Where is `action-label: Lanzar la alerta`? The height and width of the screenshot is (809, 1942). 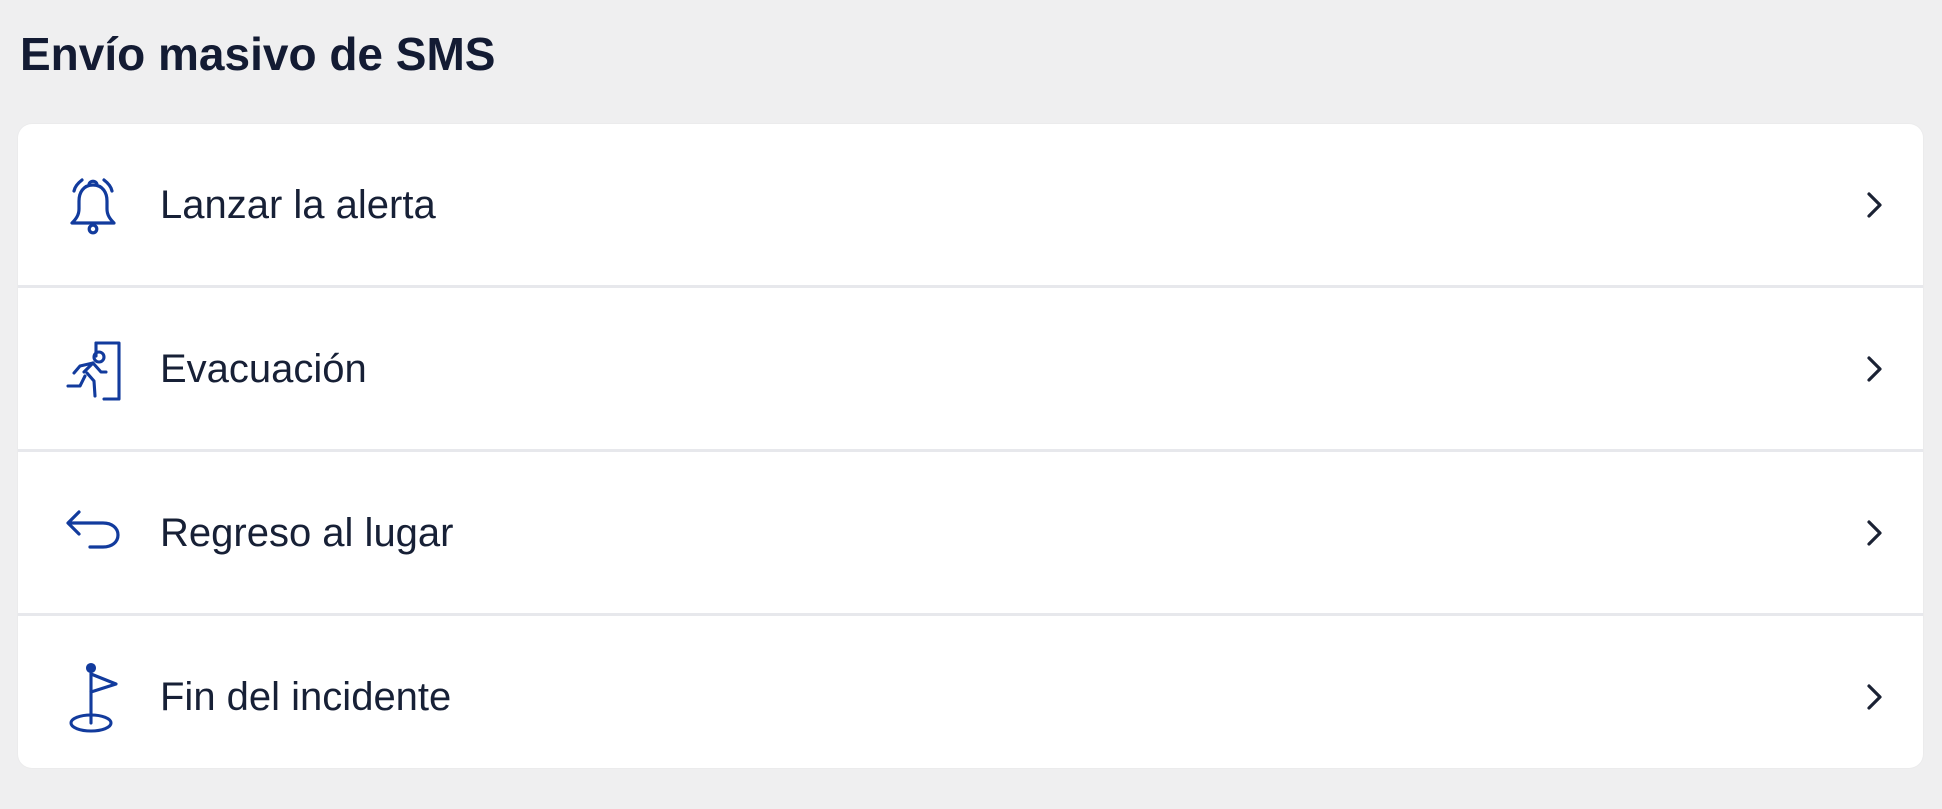 action-label: Lanzar la alerta is located at coordinates (298, 204).